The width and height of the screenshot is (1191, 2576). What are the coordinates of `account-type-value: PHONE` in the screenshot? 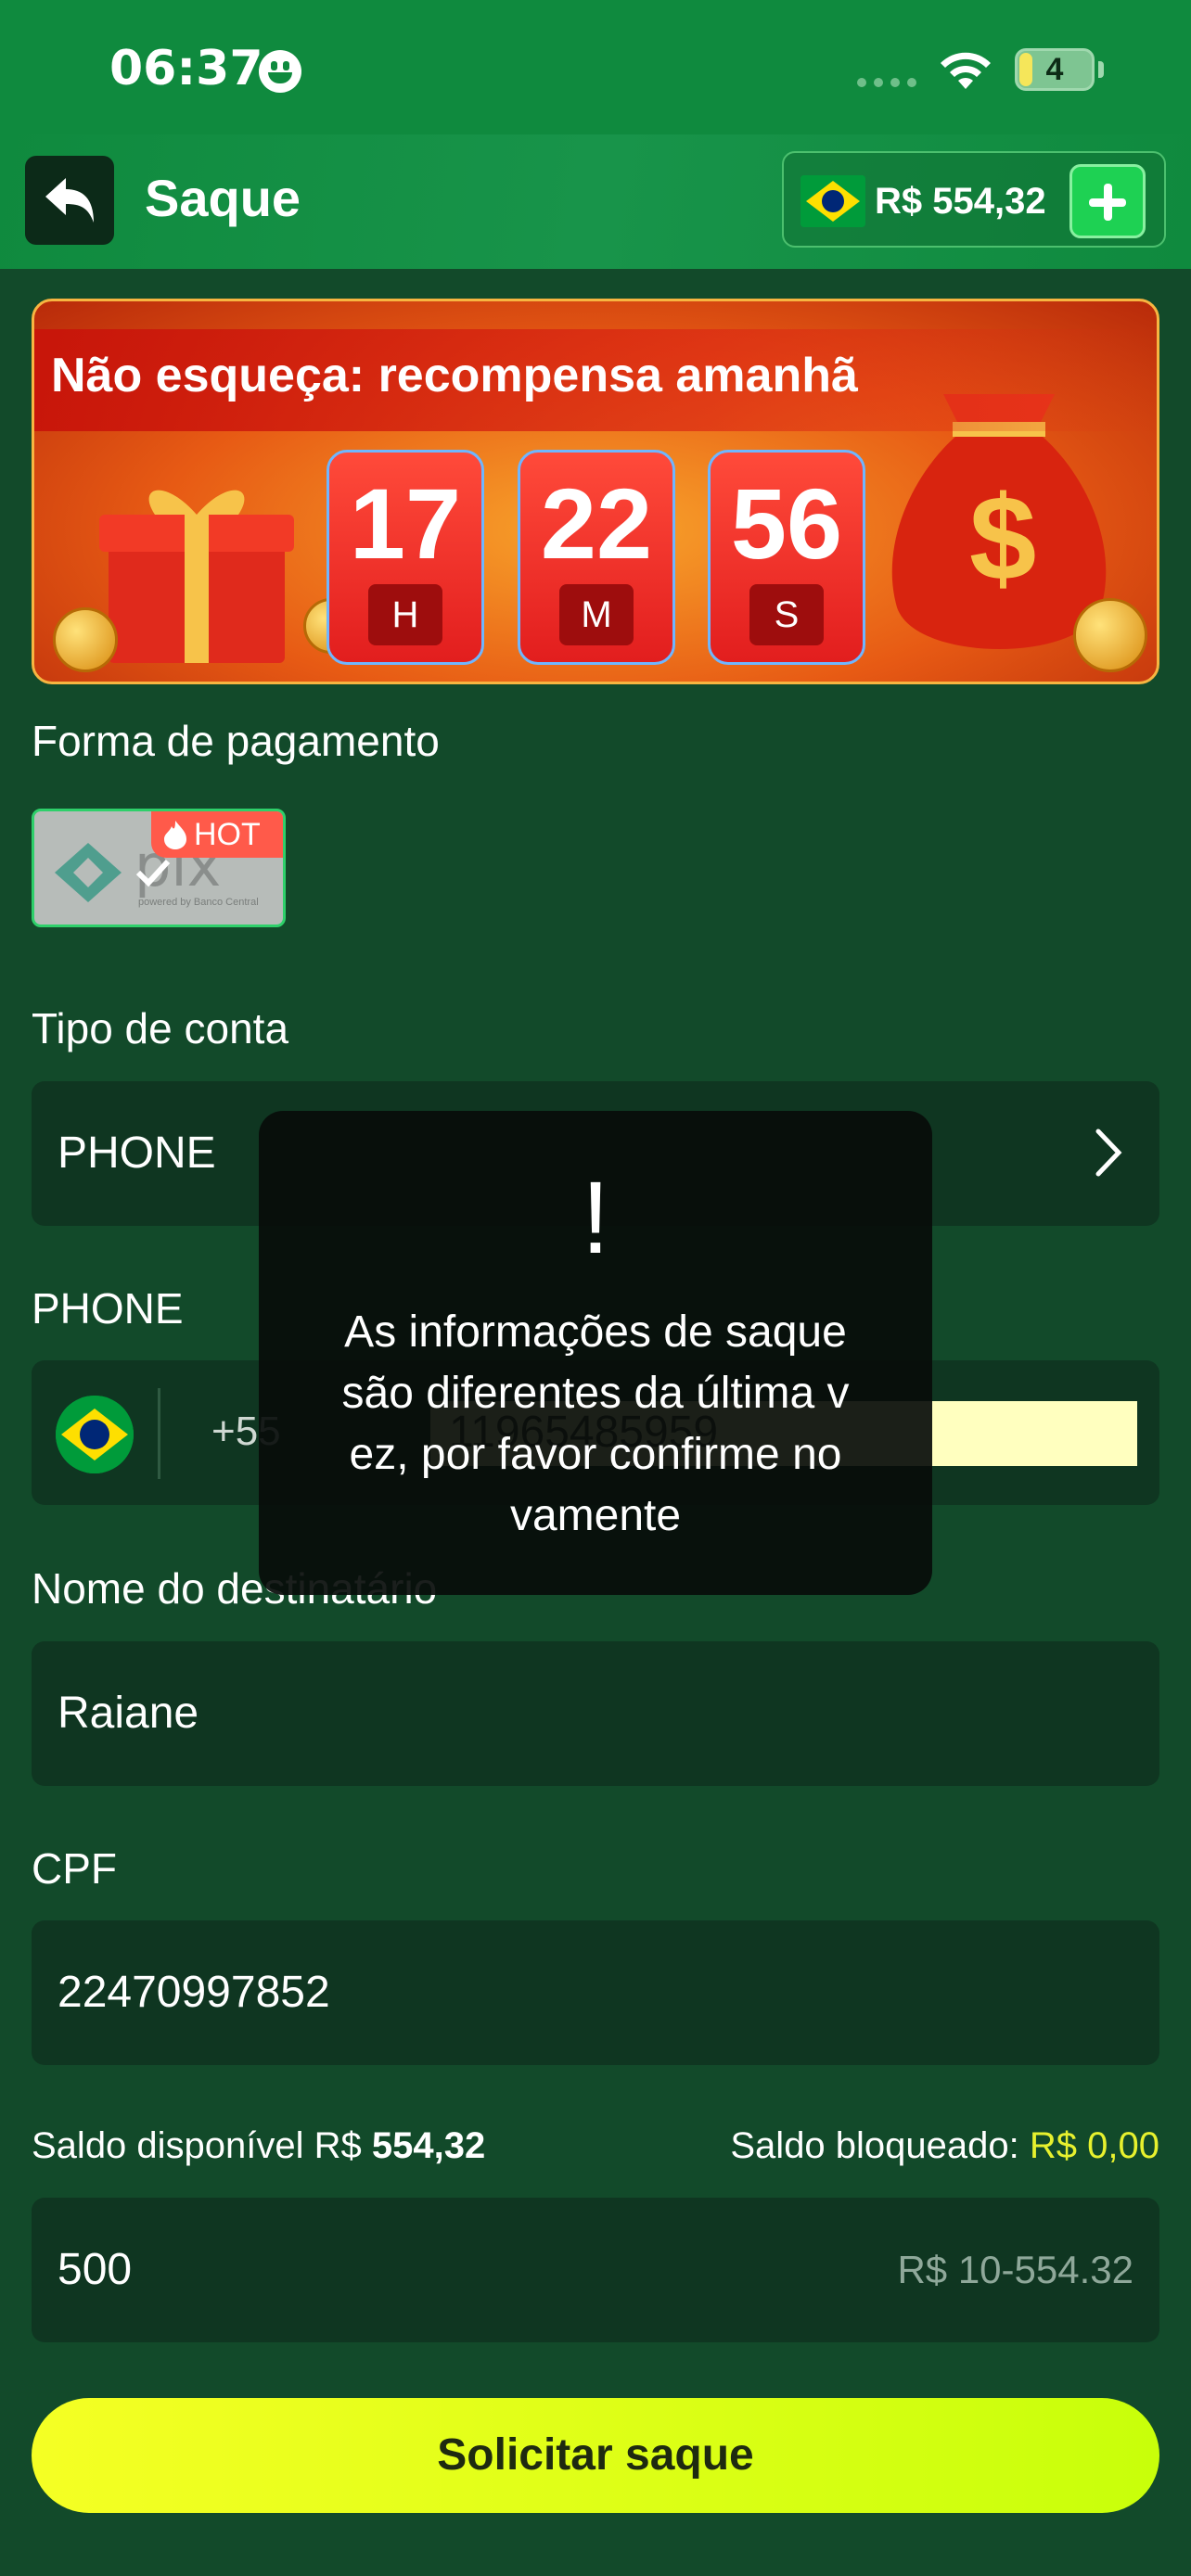 It's located at (137, 1153).